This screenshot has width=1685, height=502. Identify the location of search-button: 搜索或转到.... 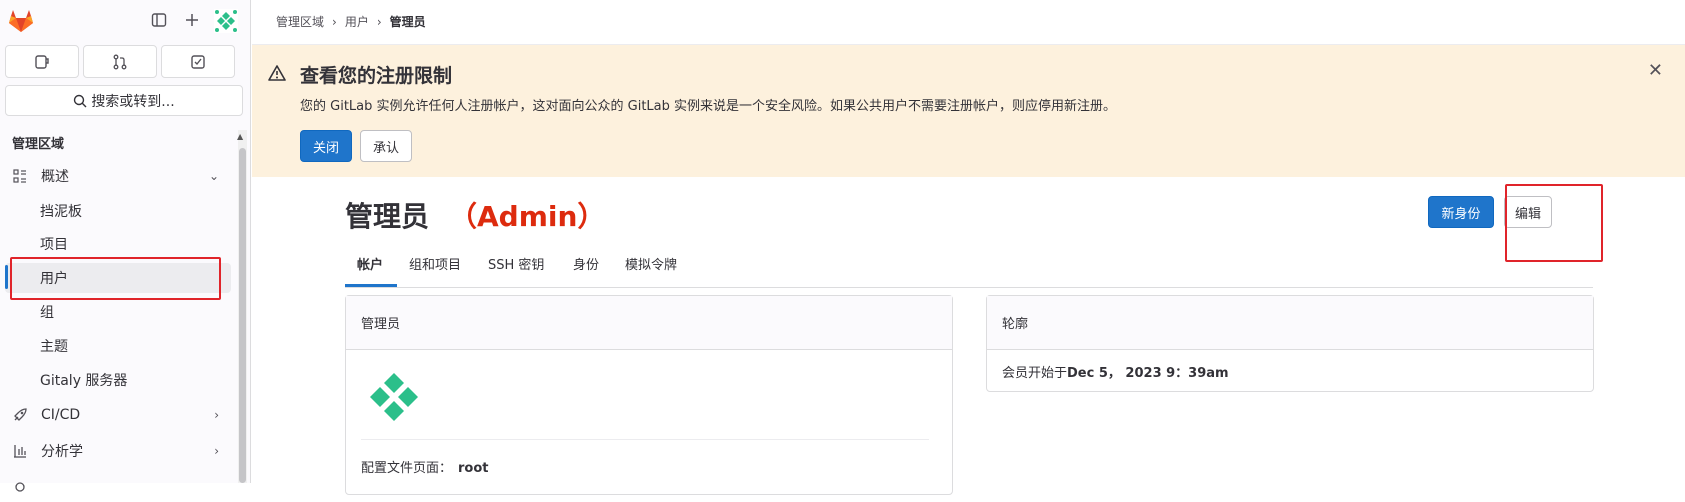
(124, 100).